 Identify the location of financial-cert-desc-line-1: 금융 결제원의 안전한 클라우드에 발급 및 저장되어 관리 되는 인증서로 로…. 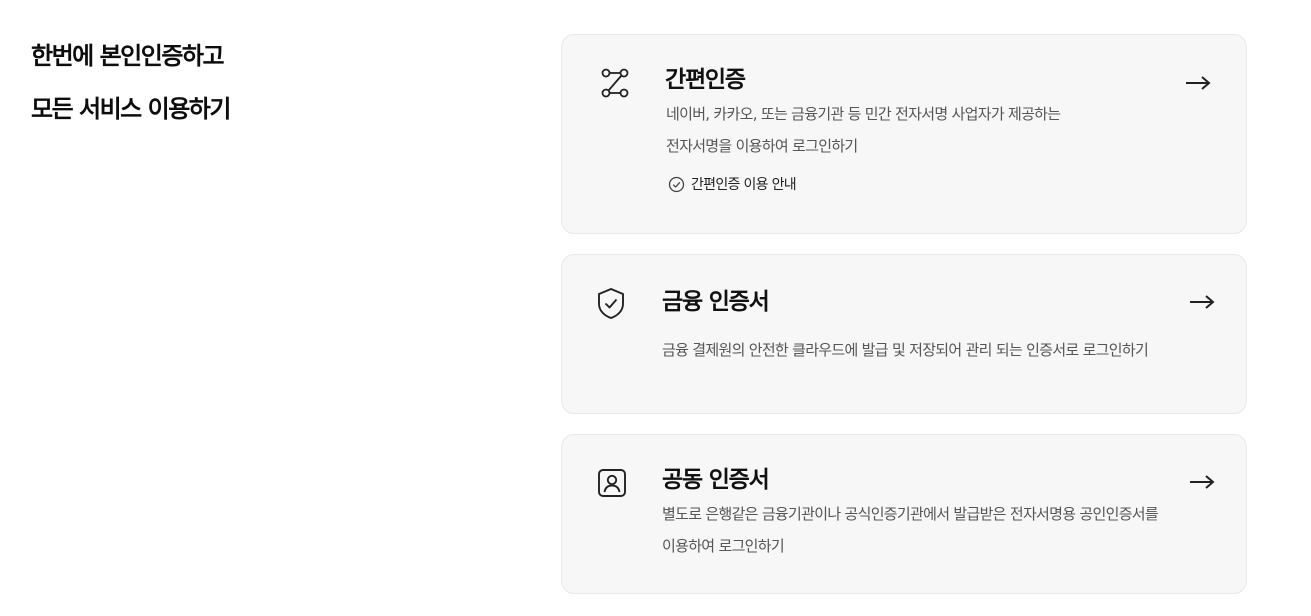
(905, 350).